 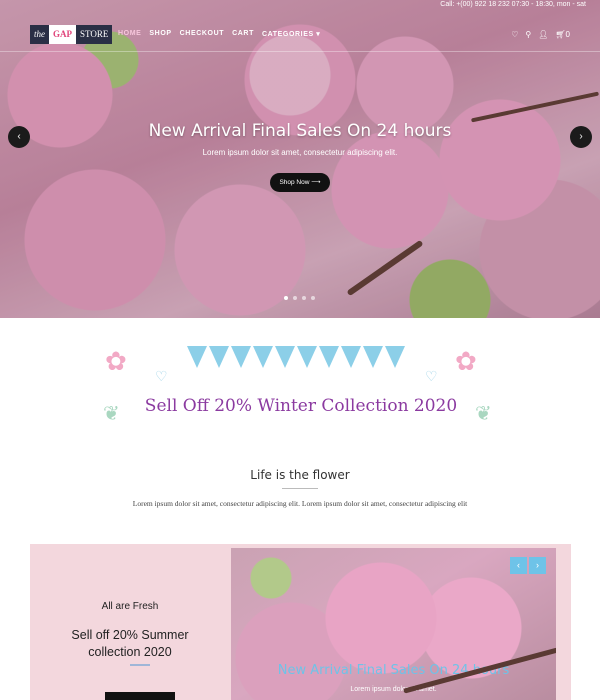 I want to click on nav-menu: HOME SHOP CHECKOUT CART CATEGORIES ▾, so click(x=219, y=34).